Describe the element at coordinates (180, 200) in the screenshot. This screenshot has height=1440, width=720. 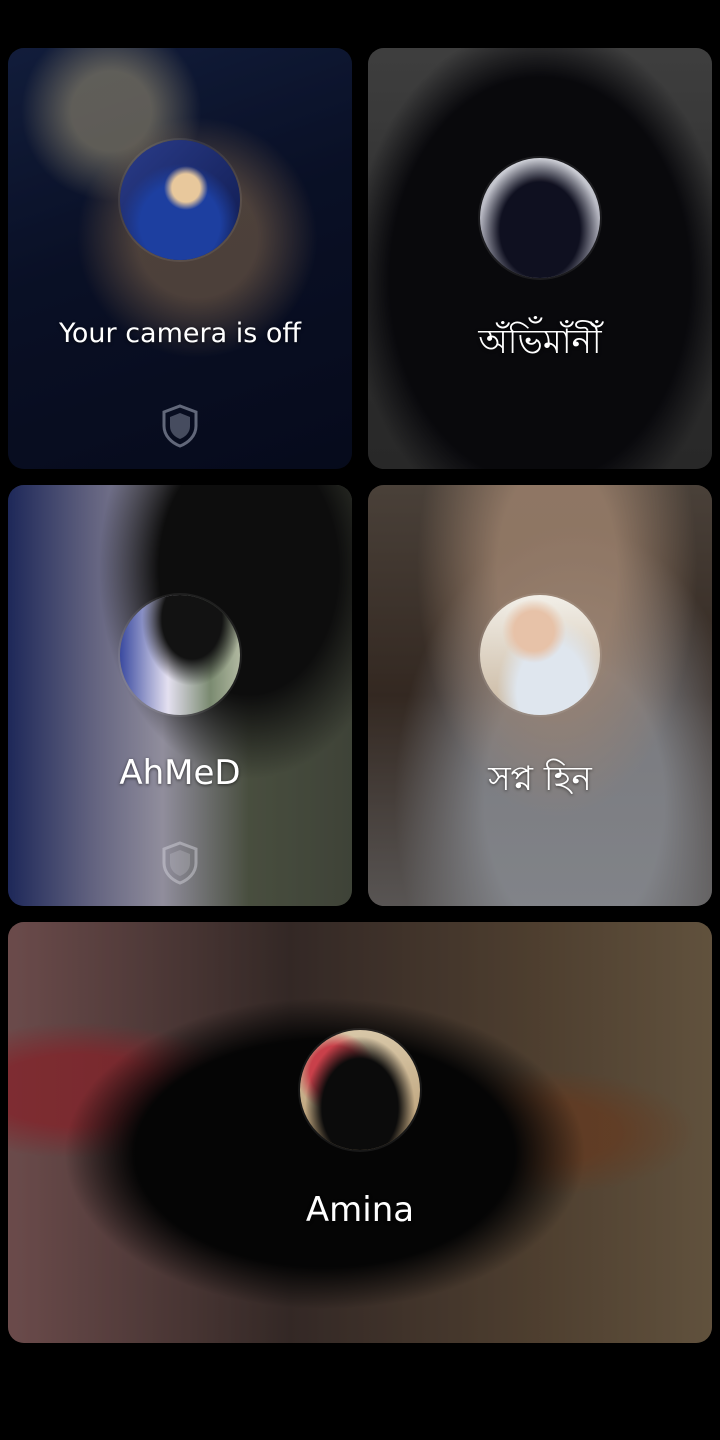
I see `self-avatar` at that location.